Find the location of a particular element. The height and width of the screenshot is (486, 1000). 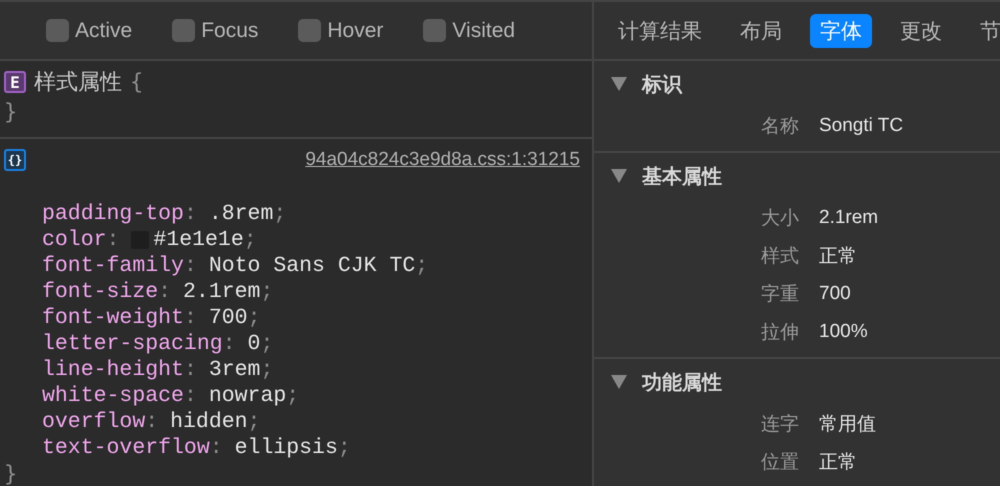

checkbox-label: Visited is located at coordinates (484, 30).